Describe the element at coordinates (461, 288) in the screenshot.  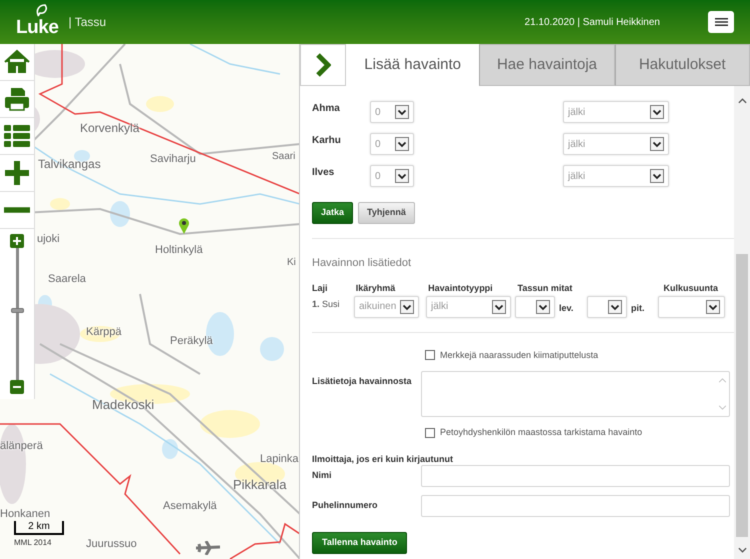
I see `column-header: Havaintotyyppi` at that location.